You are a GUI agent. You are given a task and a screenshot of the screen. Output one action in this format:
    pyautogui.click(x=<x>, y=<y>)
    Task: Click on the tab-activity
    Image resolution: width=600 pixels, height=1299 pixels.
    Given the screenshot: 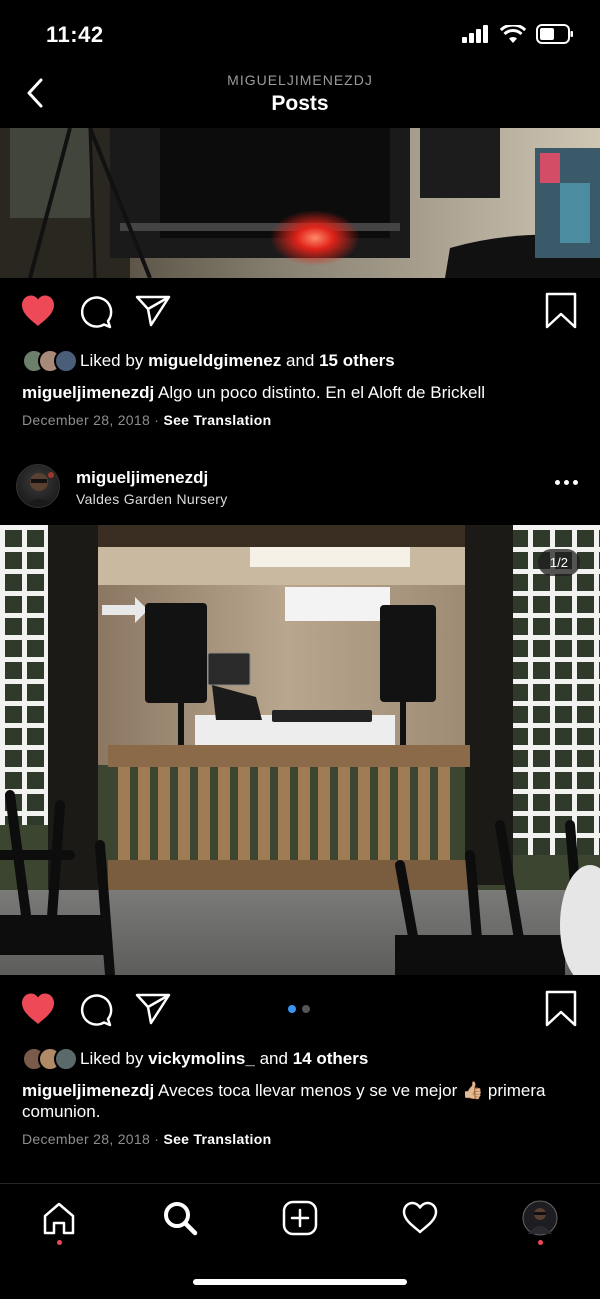 What is the action you would take?
    pyautogui.click(x=420, y=1218)
    